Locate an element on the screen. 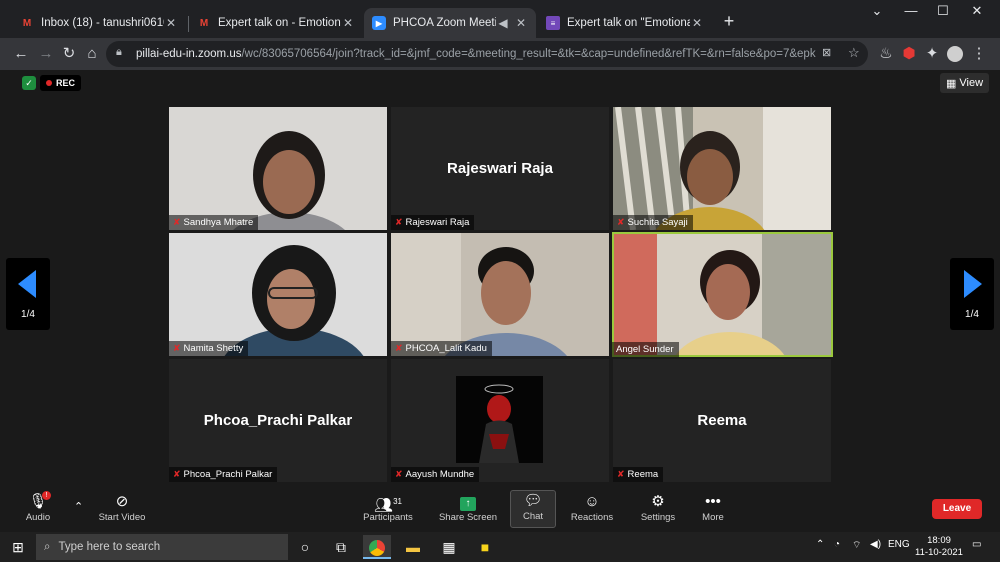 The width and height of the screenshot is (1000, 562). profile-avatar is located at coordinates (955, 54).